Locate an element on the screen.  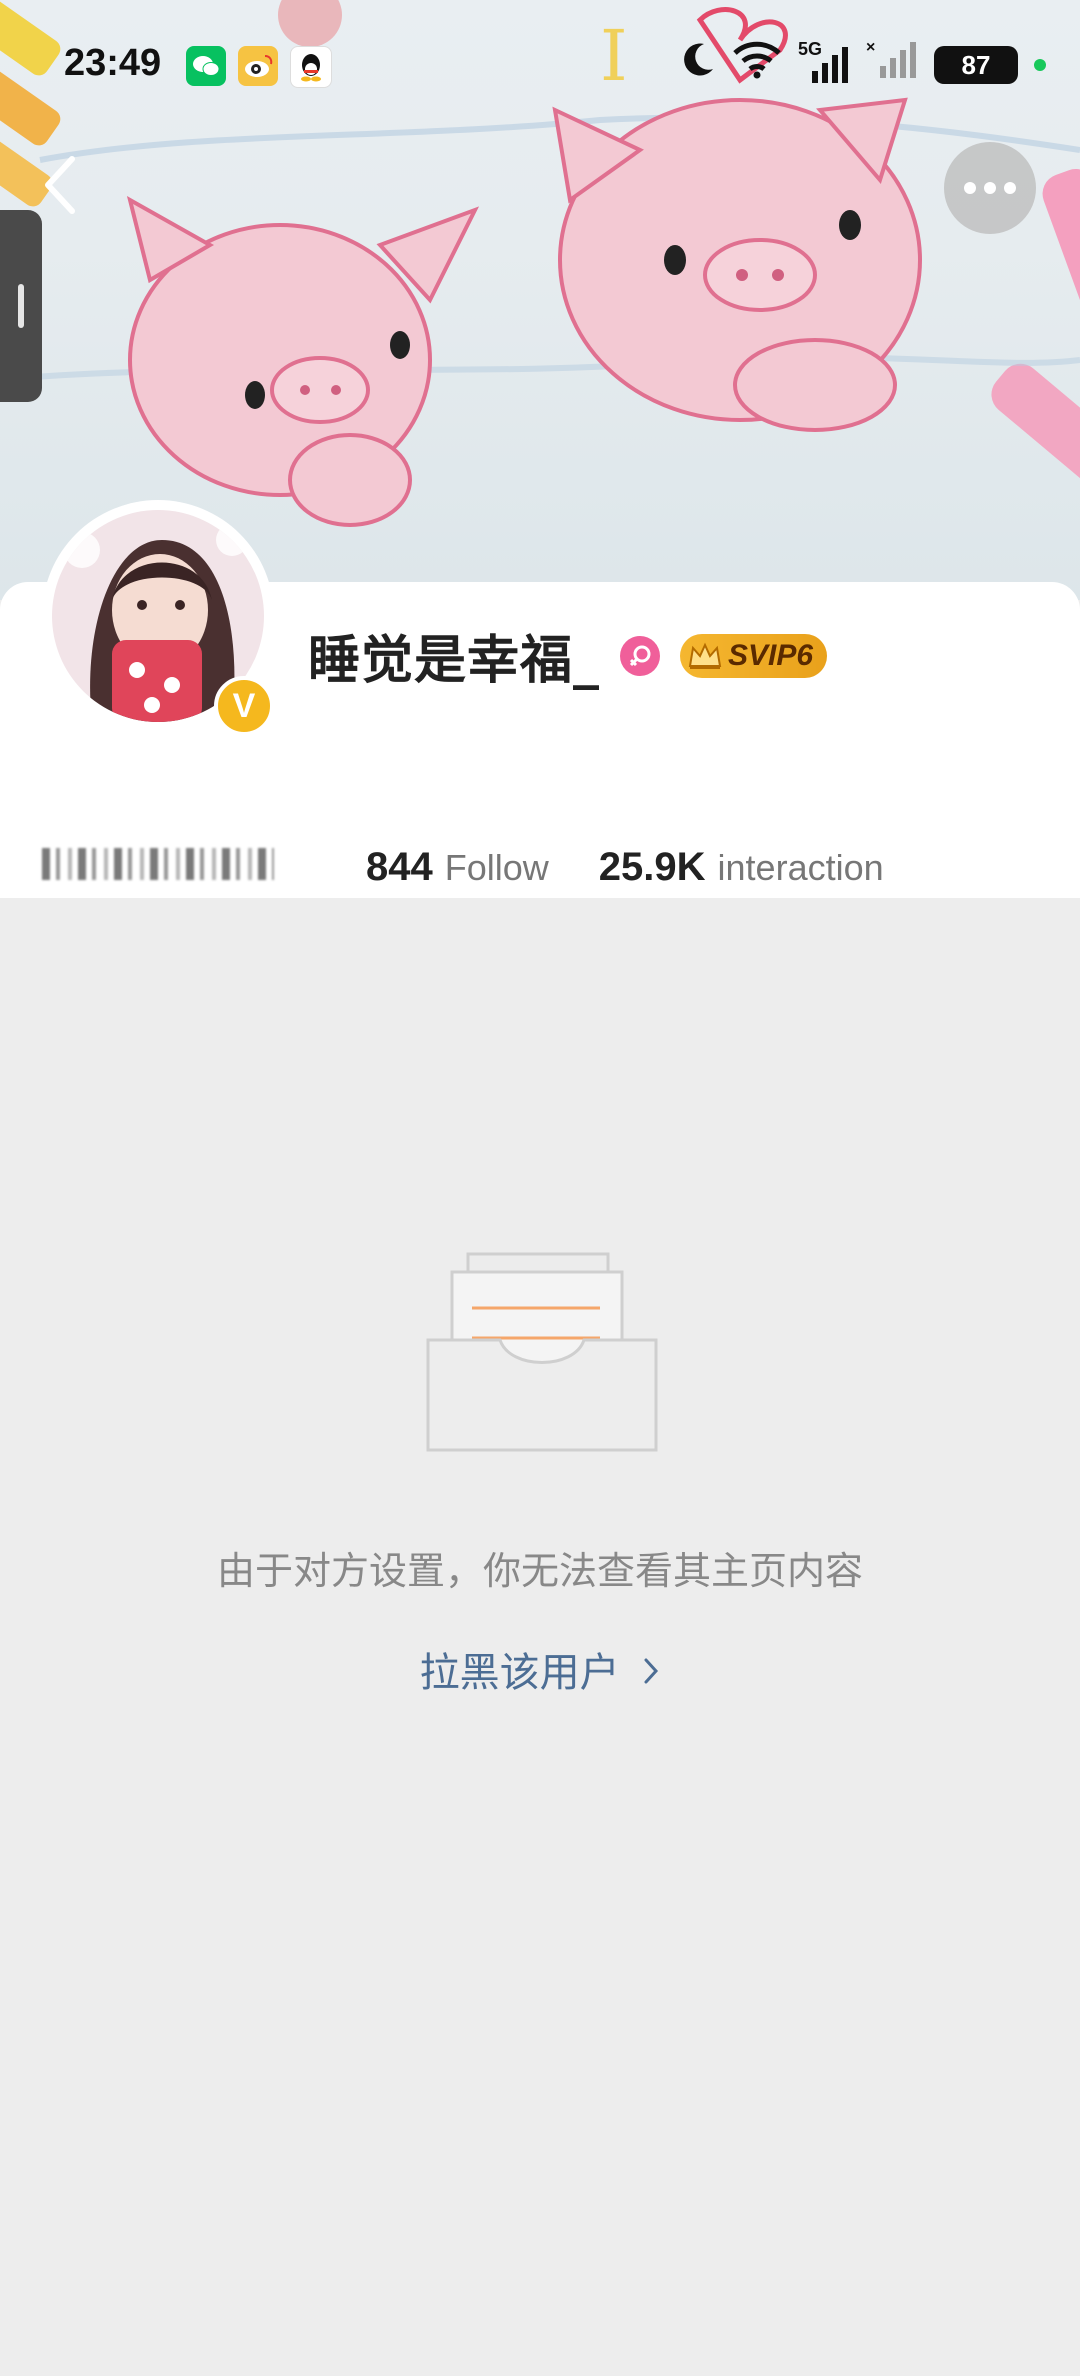
chevron-right-icon is located at coordinates (651, 1673).